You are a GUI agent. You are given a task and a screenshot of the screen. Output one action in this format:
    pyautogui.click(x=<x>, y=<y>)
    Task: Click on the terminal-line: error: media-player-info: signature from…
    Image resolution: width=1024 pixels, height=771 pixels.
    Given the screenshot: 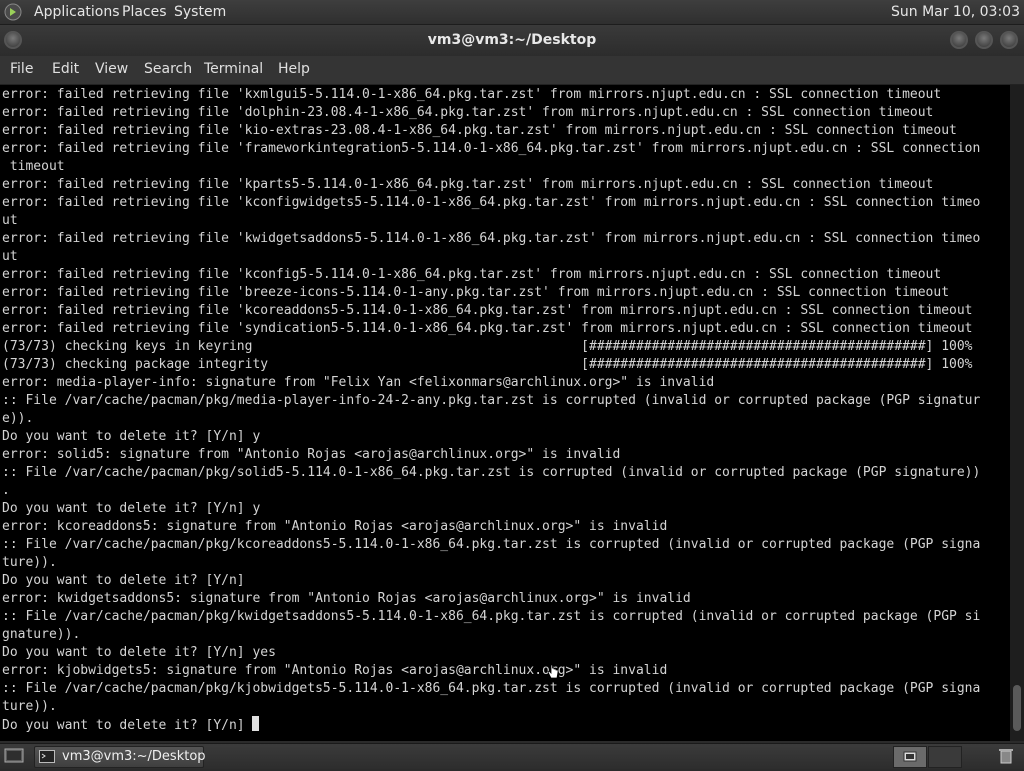 What is the action you would take?
    pyautogui.click(x=358, y=382)
    